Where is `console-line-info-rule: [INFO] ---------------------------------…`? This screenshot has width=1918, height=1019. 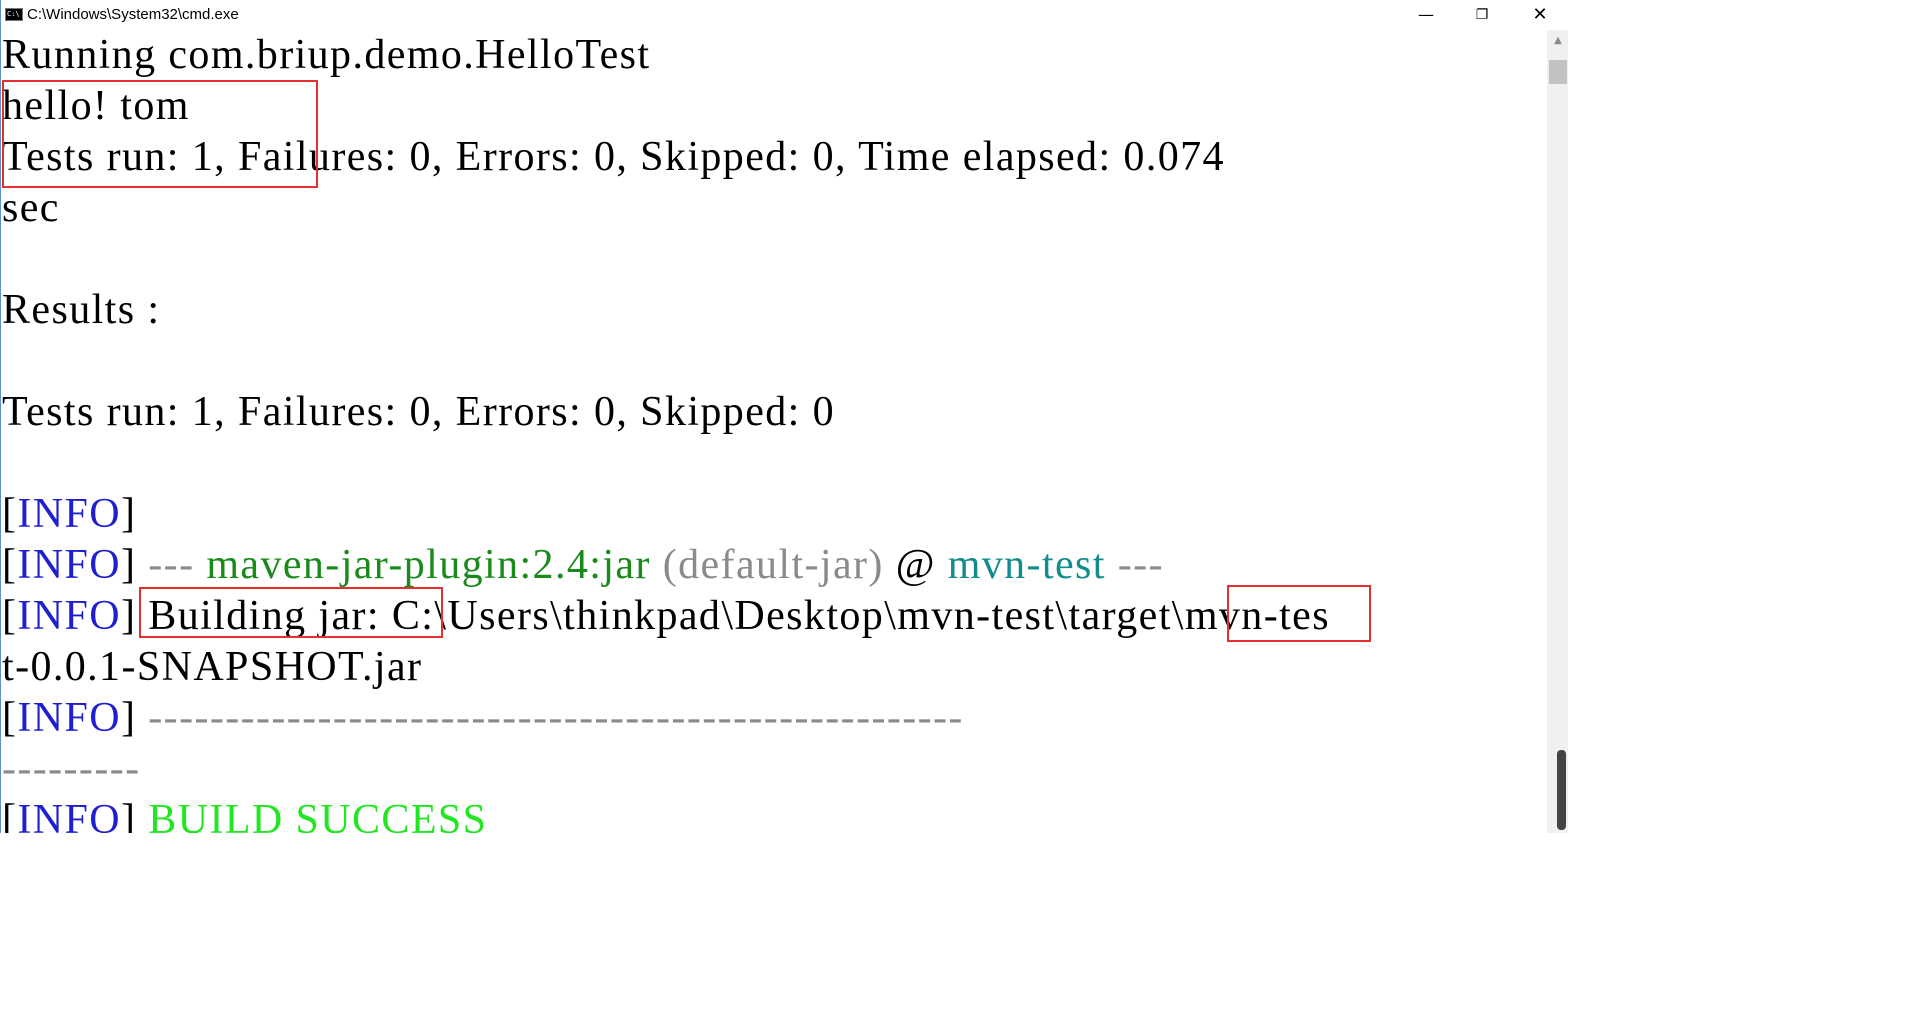 console-line-info-rule: [INFO] ---------------------------------… is located at coordinates (483, 718).